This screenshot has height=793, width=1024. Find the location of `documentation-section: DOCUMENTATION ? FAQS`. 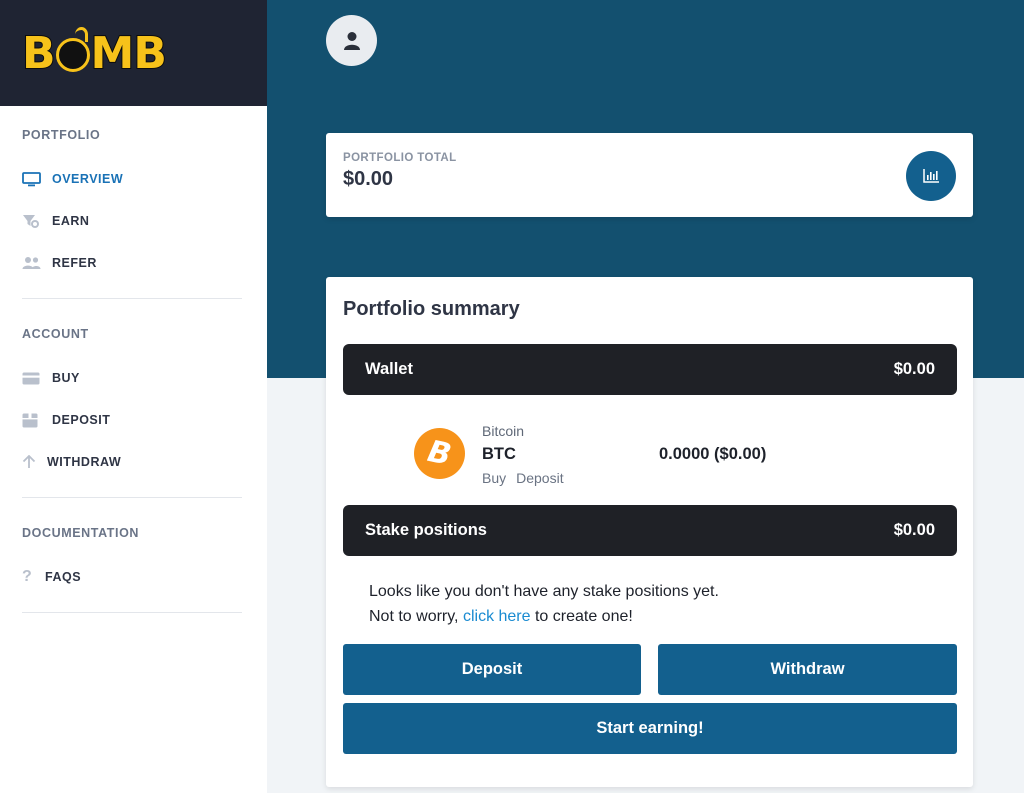

documentation-section: DOCUMENTATION ? FAQS is located at coordinates (133, 562).